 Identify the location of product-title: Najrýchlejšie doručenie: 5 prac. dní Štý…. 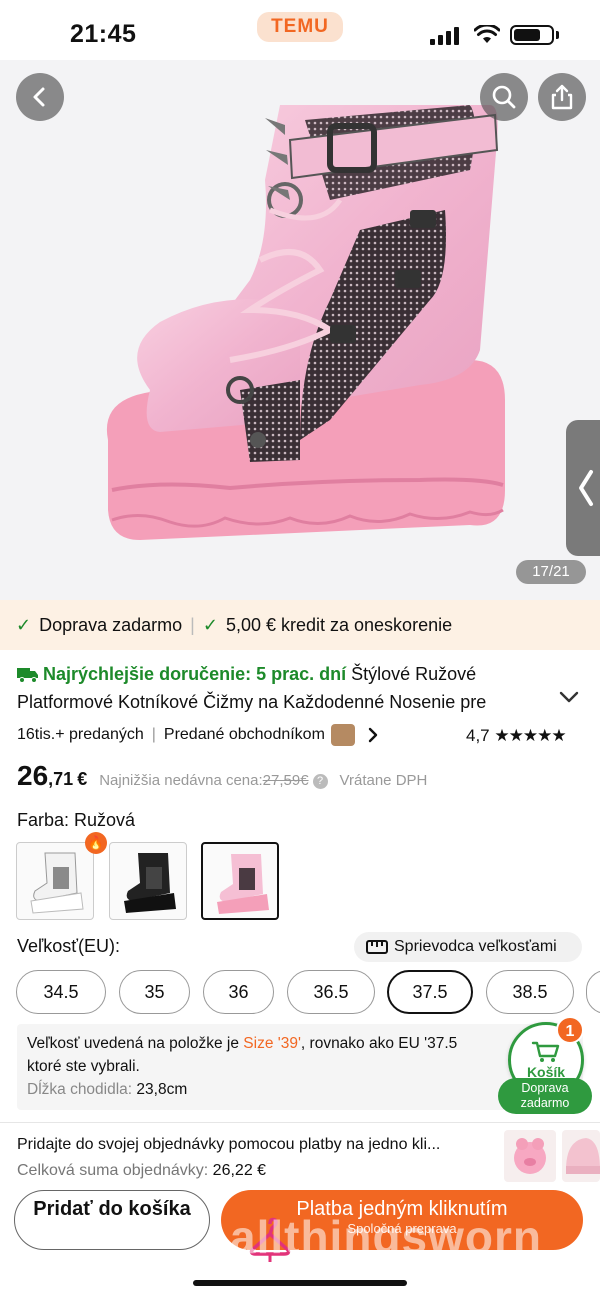
(297, 688).